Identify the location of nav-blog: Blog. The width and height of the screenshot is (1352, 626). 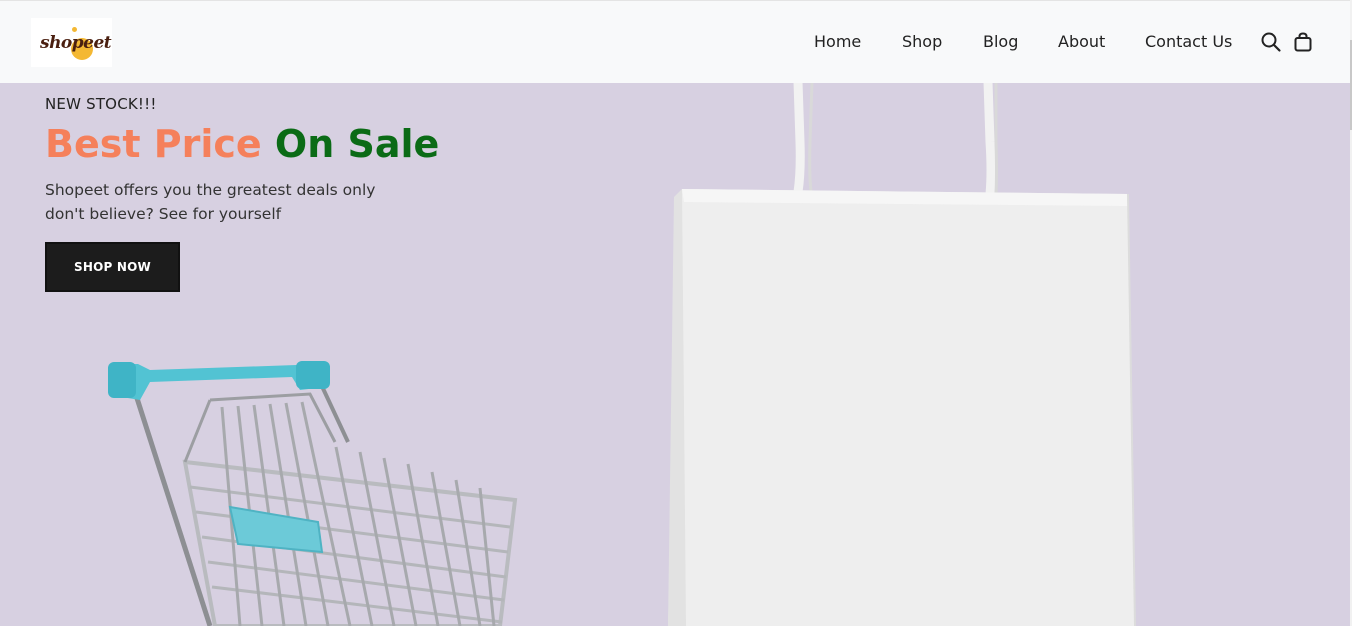
(1000, 41).